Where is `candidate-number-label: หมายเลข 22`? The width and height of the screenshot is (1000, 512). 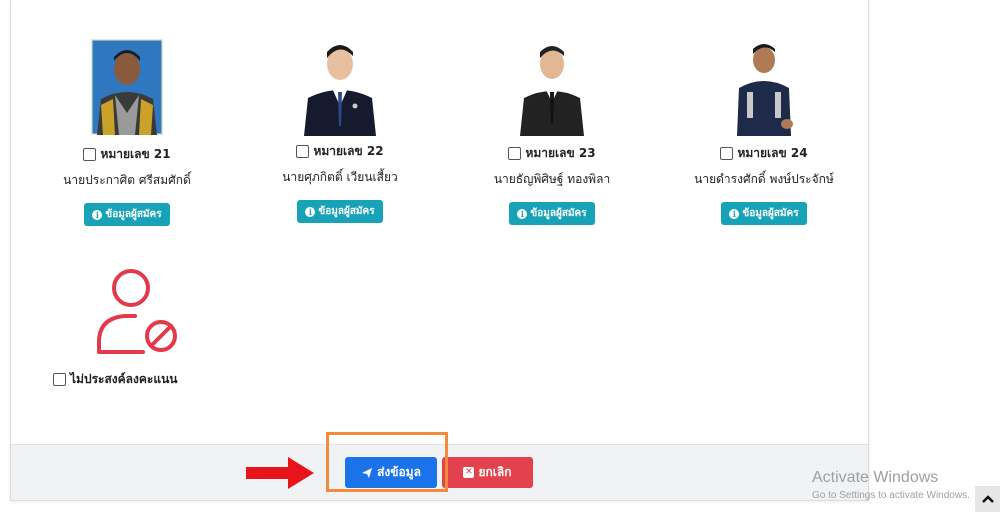
candidate-number-label: หมายเลข 22 is located at coordinates (348, 150).